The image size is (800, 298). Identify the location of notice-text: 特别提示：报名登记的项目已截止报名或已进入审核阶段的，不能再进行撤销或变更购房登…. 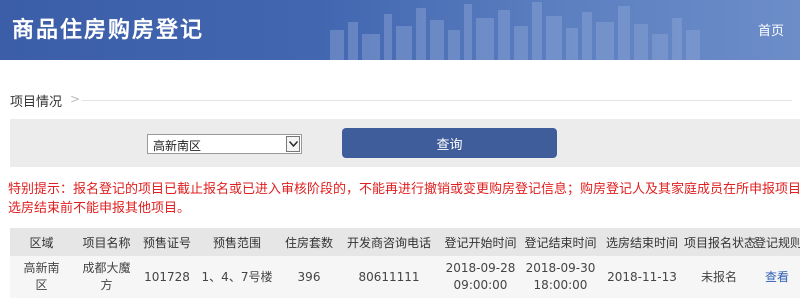
(404, 199).